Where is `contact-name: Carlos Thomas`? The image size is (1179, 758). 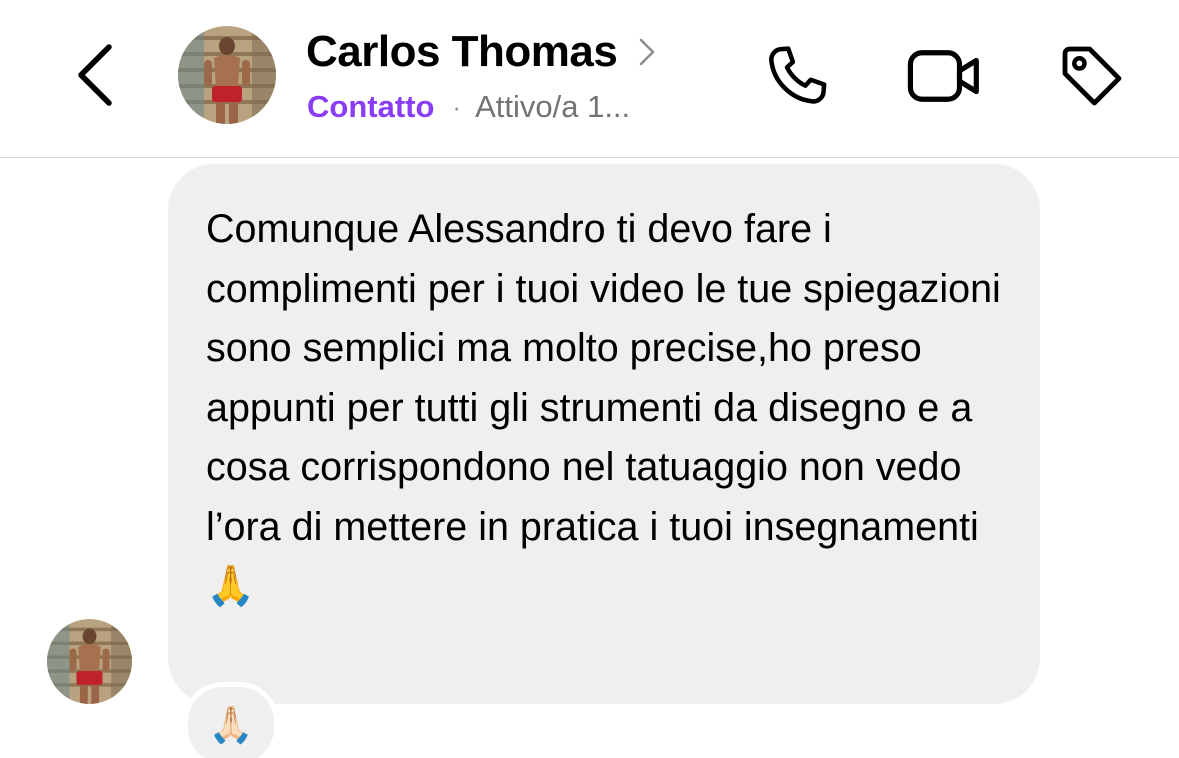
contact-name: Carlos Thomas is located at coordinates (462, 51).